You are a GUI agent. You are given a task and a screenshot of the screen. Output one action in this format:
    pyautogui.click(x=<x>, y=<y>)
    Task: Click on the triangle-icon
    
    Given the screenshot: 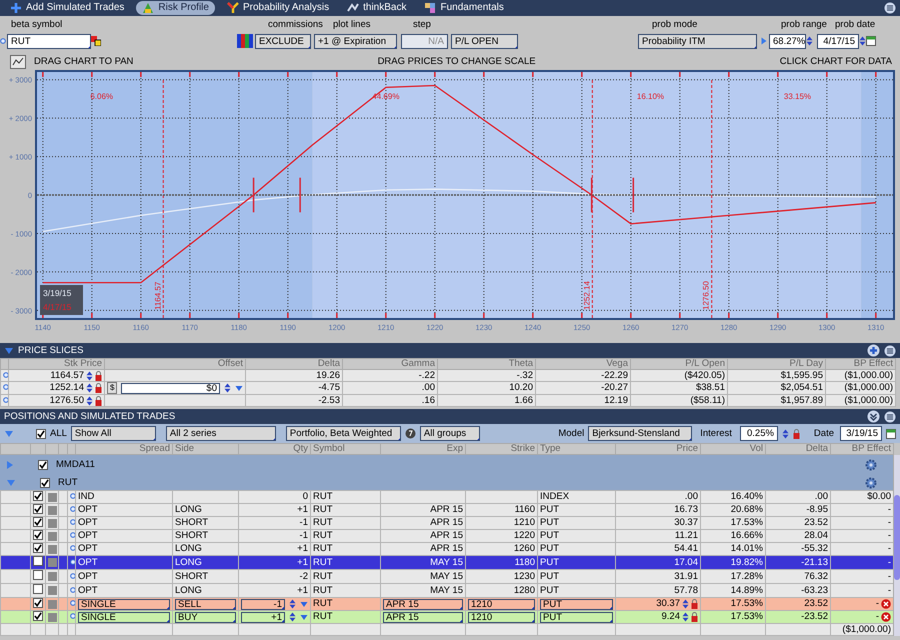 What is the action you would take?
    pyautogui.click(x=764, y=41)
    